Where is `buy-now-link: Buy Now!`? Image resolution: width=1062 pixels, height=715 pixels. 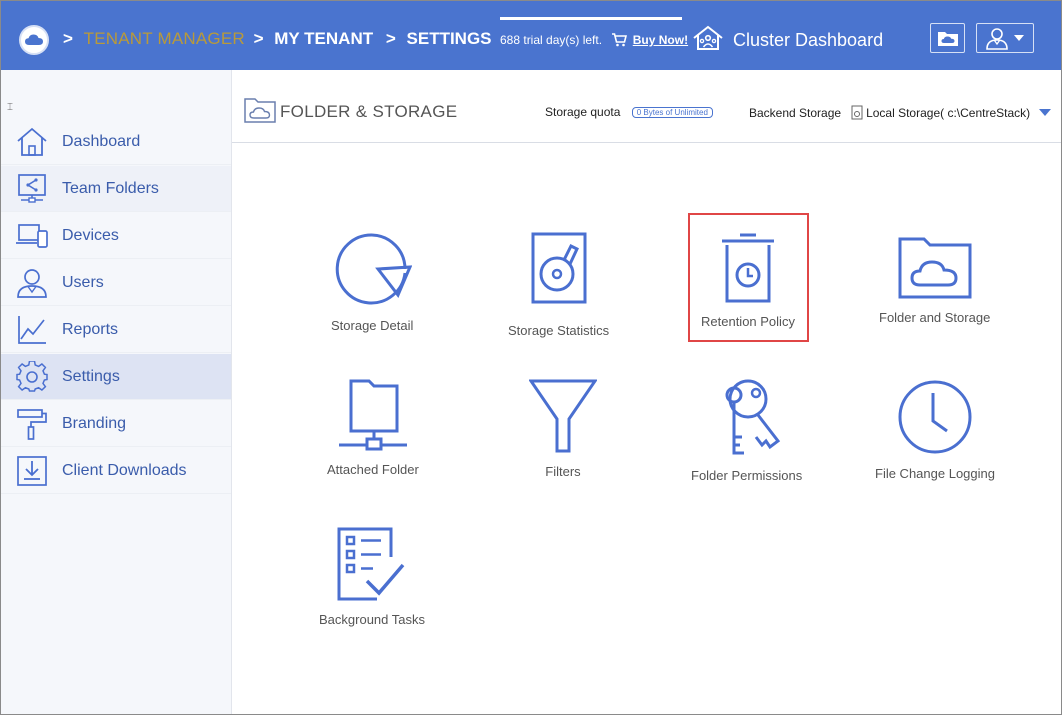 buy-now-link: Buy Now! is located at coordinates (660, 40).